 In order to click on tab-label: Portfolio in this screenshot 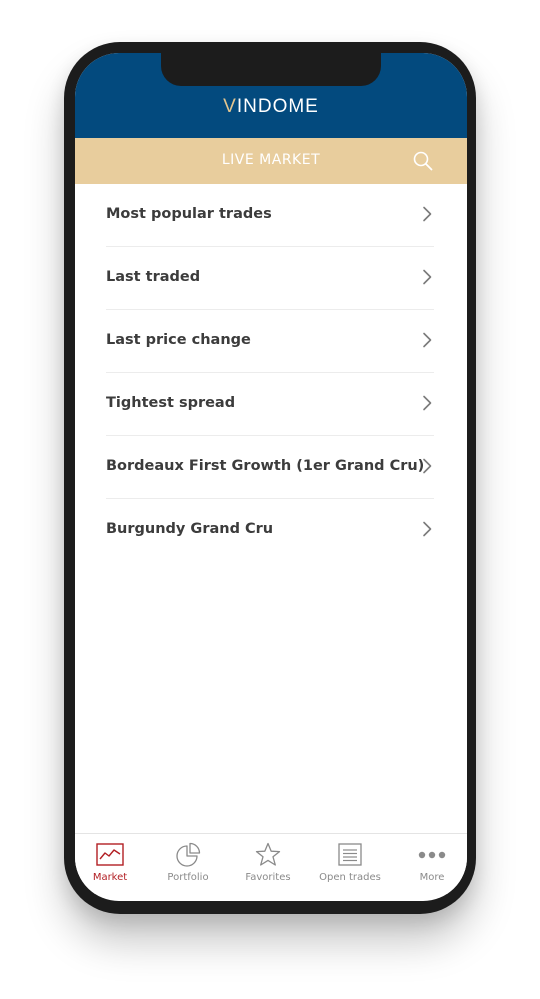, I will do `click(188, 877)`.